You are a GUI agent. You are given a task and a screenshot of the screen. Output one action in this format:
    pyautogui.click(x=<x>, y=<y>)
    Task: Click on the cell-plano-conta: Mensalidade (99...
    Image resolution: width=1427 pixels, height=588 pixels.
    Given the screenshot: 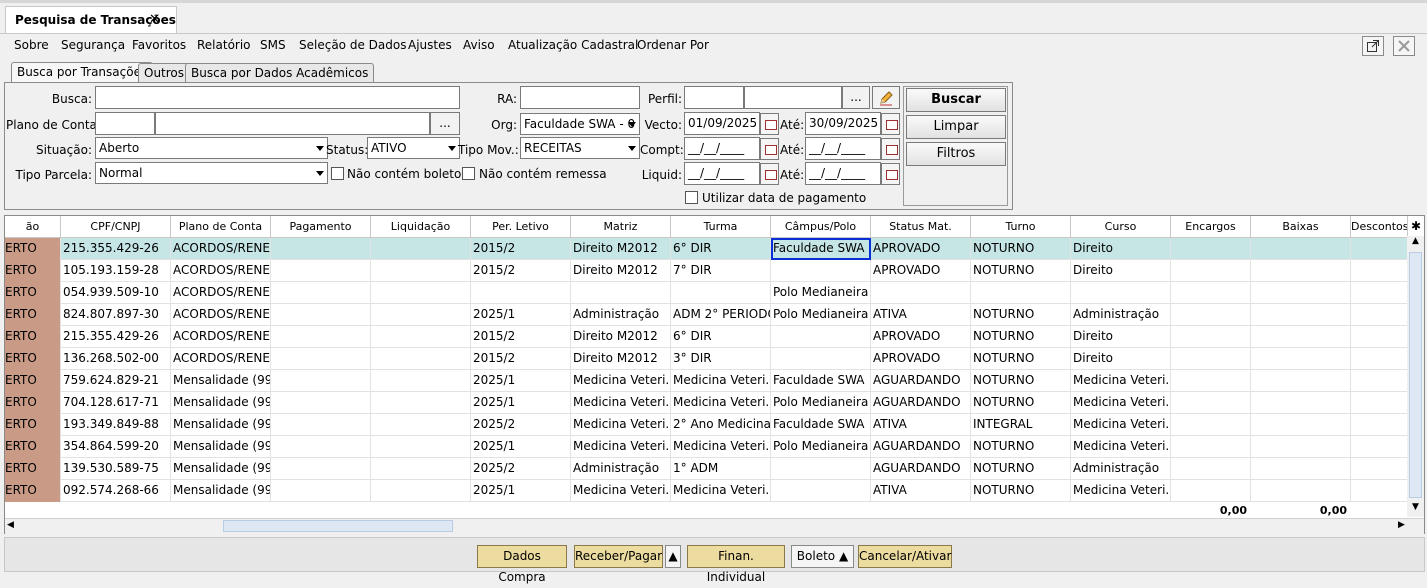 What is the action you would take?
    pyautogui.click(x=221, y=403)
    